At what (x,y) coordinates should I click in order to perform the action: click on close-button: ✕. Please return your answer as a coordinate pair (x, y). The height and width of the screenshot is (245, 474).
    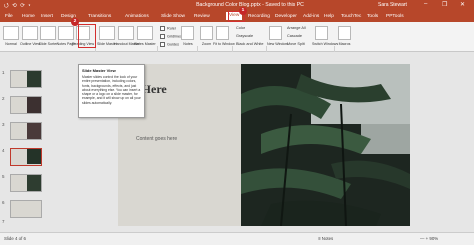
    Looking at the image, I should click on (462, 4).